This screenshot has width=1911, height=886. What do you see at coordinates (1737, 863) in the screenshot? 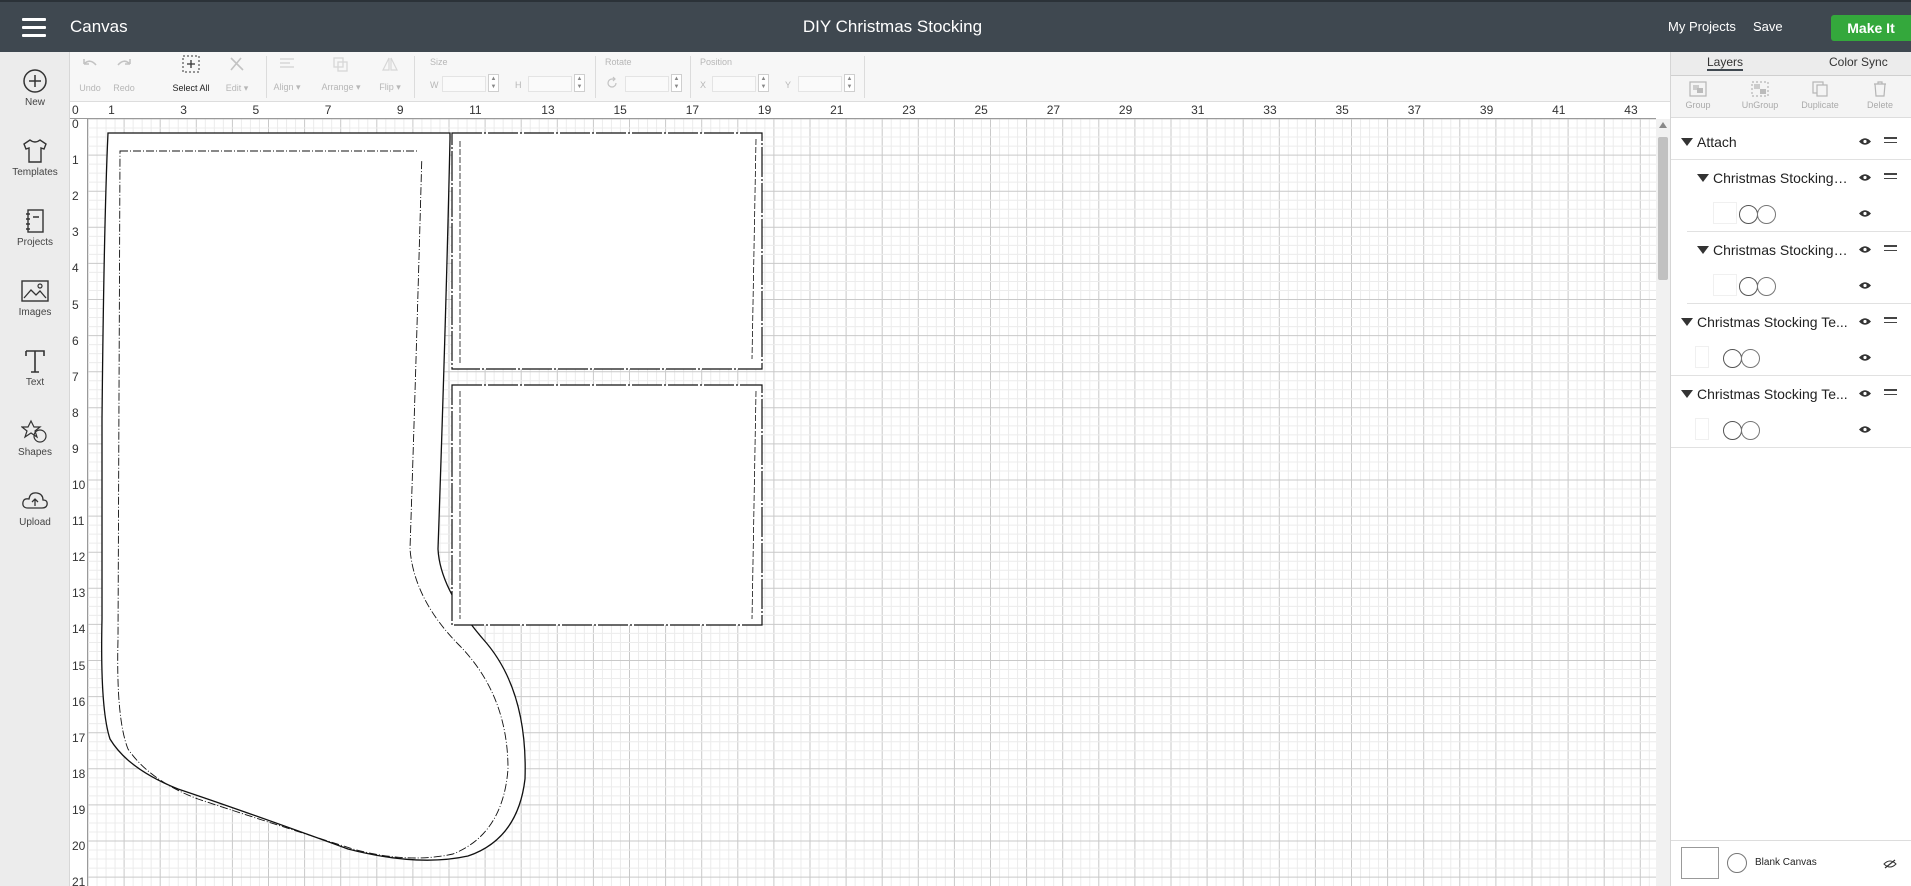
I see `canvas-color-circle-icon` at bounding box center [1737, 863].